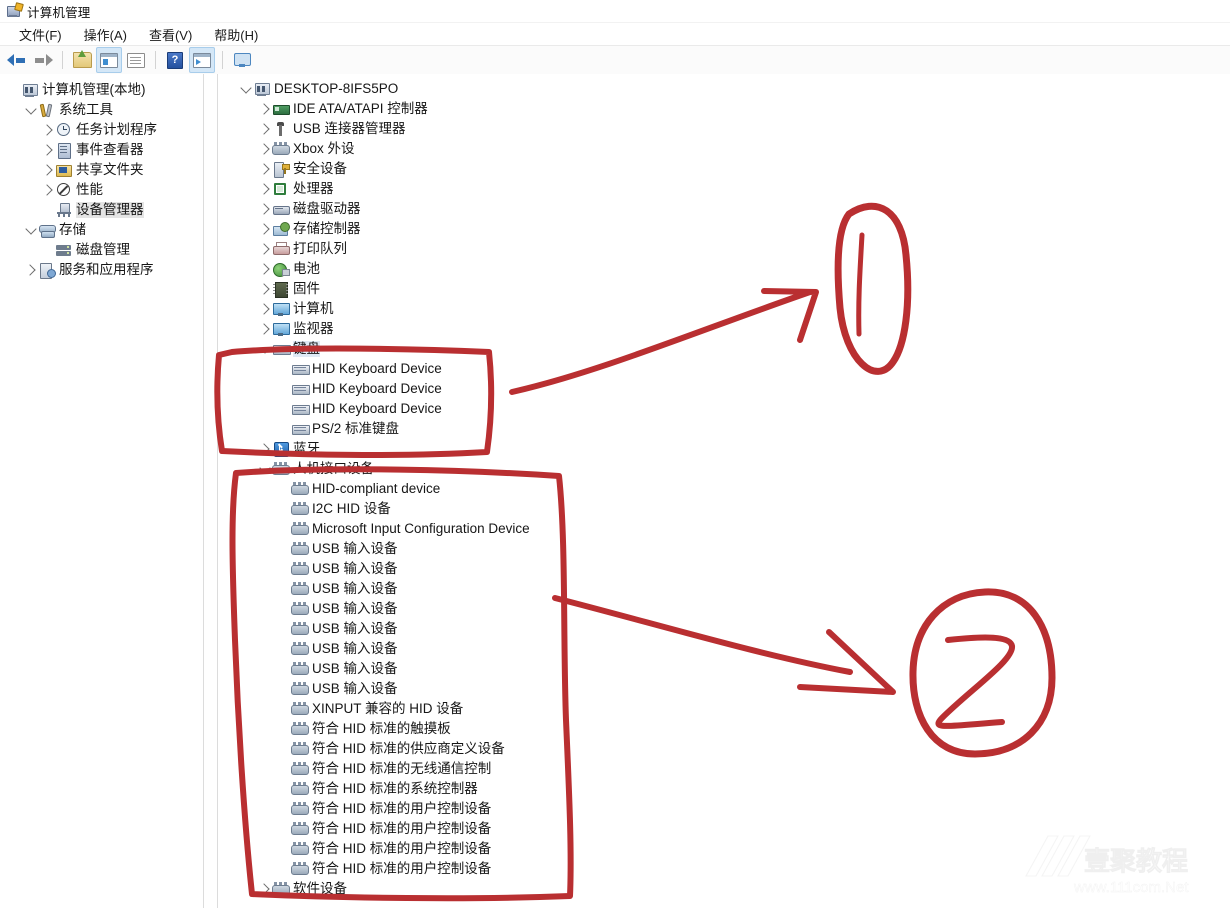  Describe the element at coordinates (724, 509) in the screenshot. I see `device-tree-row: I2C HID 设备` at that location.